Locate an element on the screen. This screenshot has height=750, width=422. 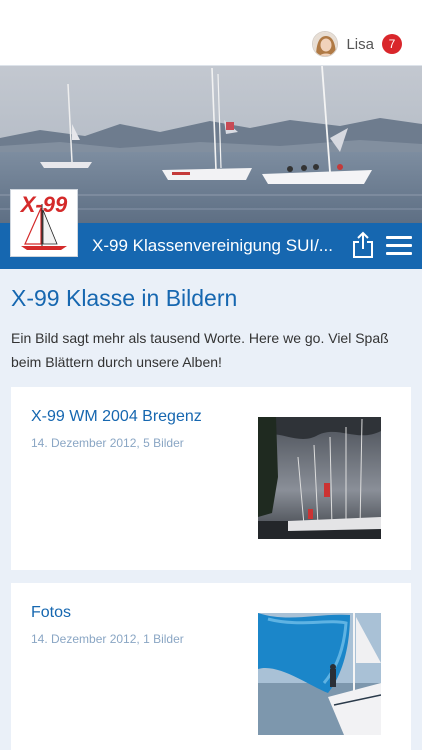
user-avatar is located at coordinates (325, 44).